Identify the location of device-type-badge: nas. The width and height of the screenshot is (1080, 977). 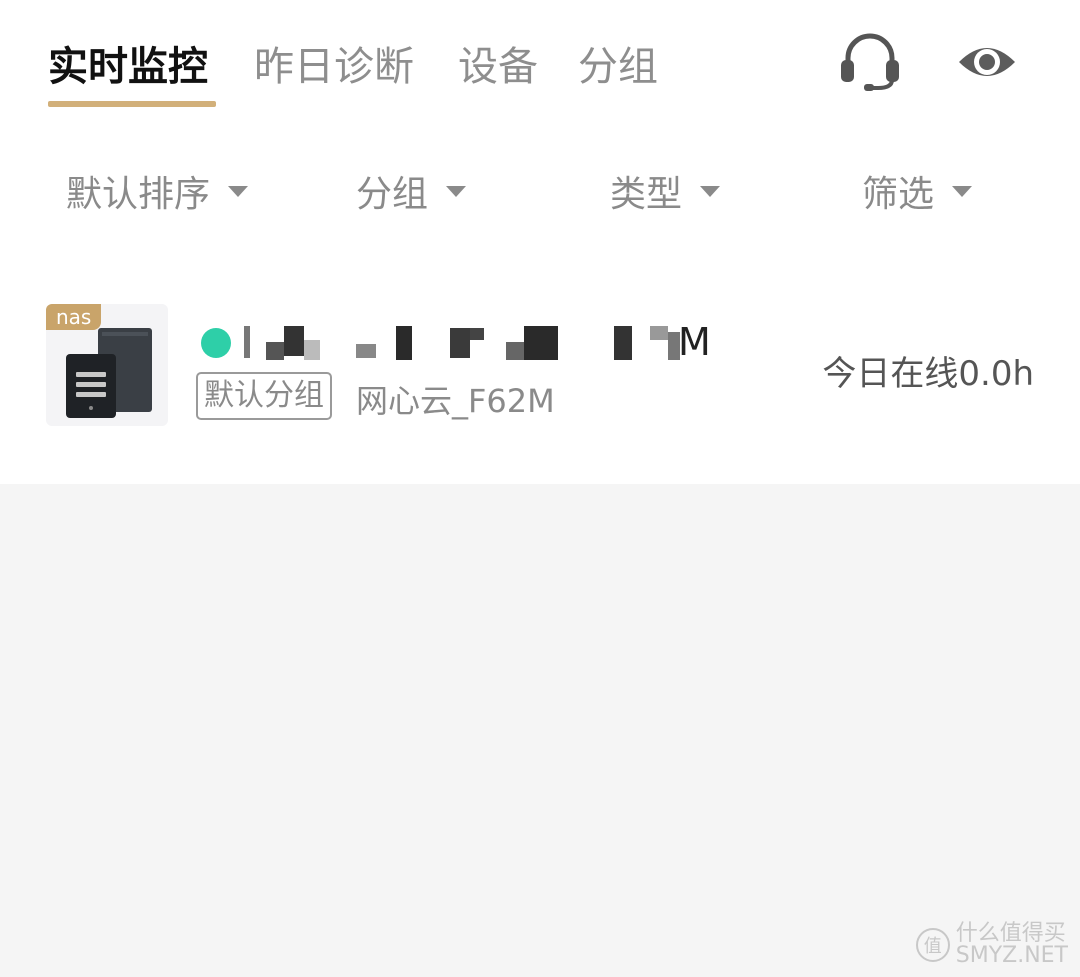
(74, 317).